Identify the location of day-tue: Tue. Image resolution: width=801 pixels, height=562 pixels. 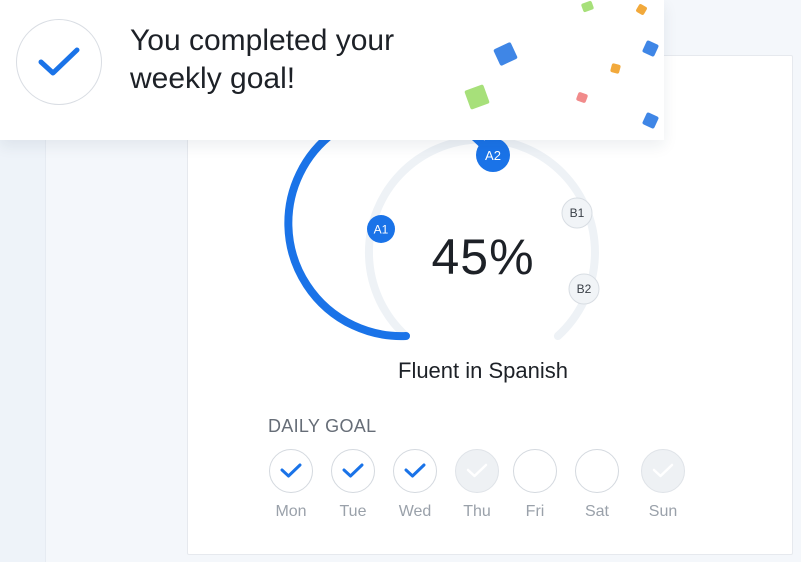
(353, 485).